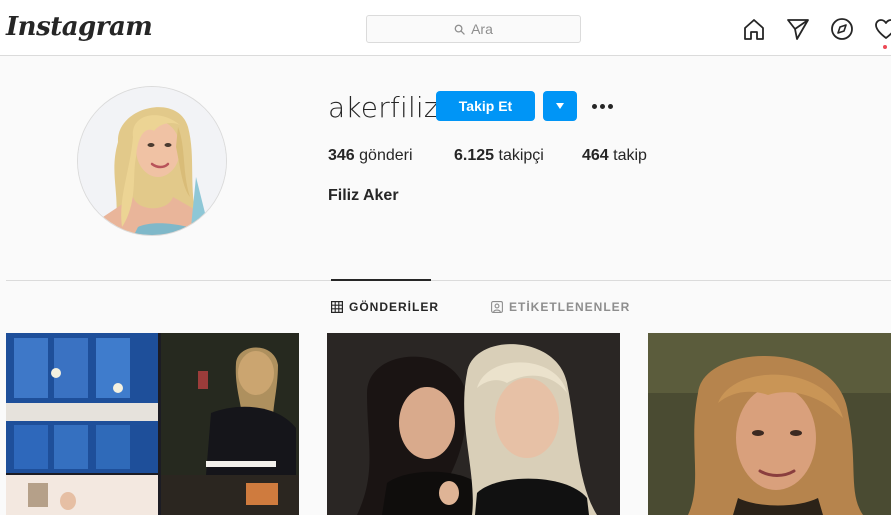  I want to click on posts-count: 346 gönderi, so click(370, 156).